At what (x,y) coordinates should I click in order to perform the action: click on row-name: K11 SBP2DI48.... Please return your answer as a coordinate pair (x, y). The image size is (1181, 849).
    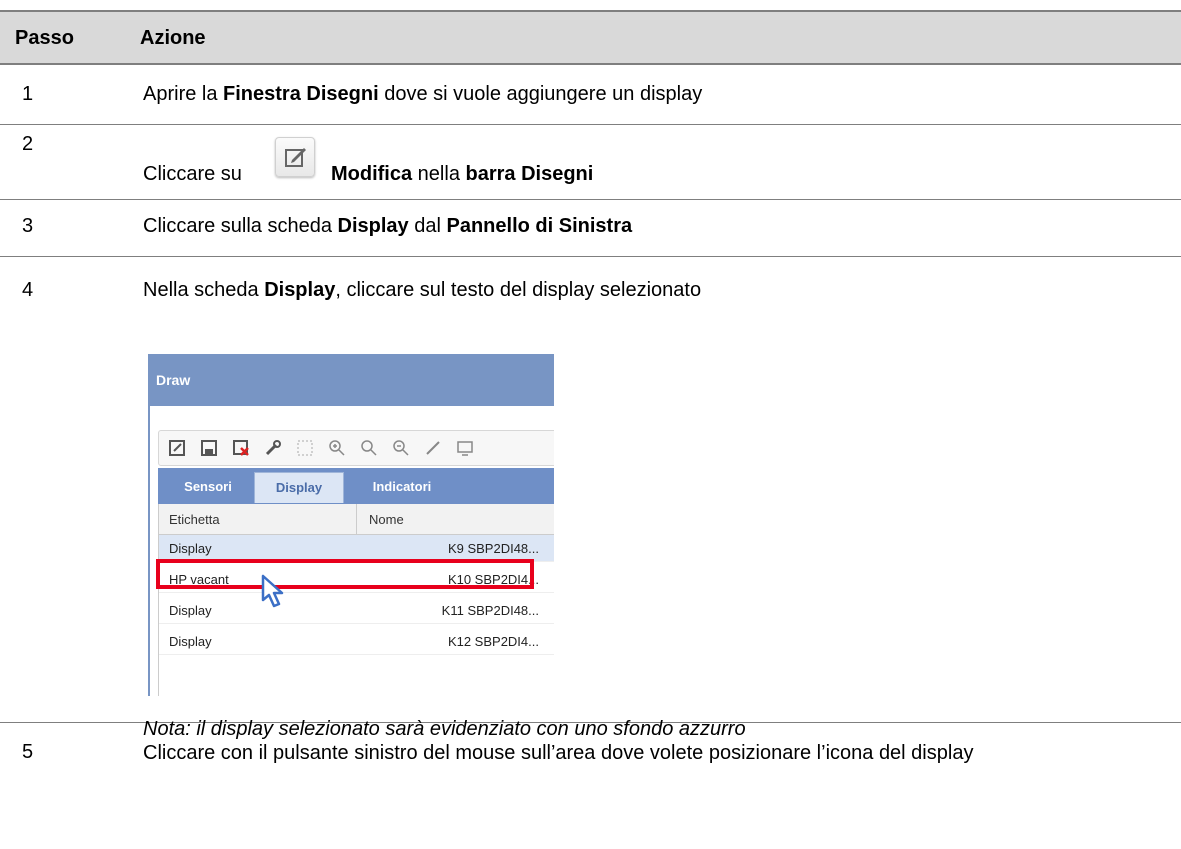
    Looking at the image, I should click on (490, 610).